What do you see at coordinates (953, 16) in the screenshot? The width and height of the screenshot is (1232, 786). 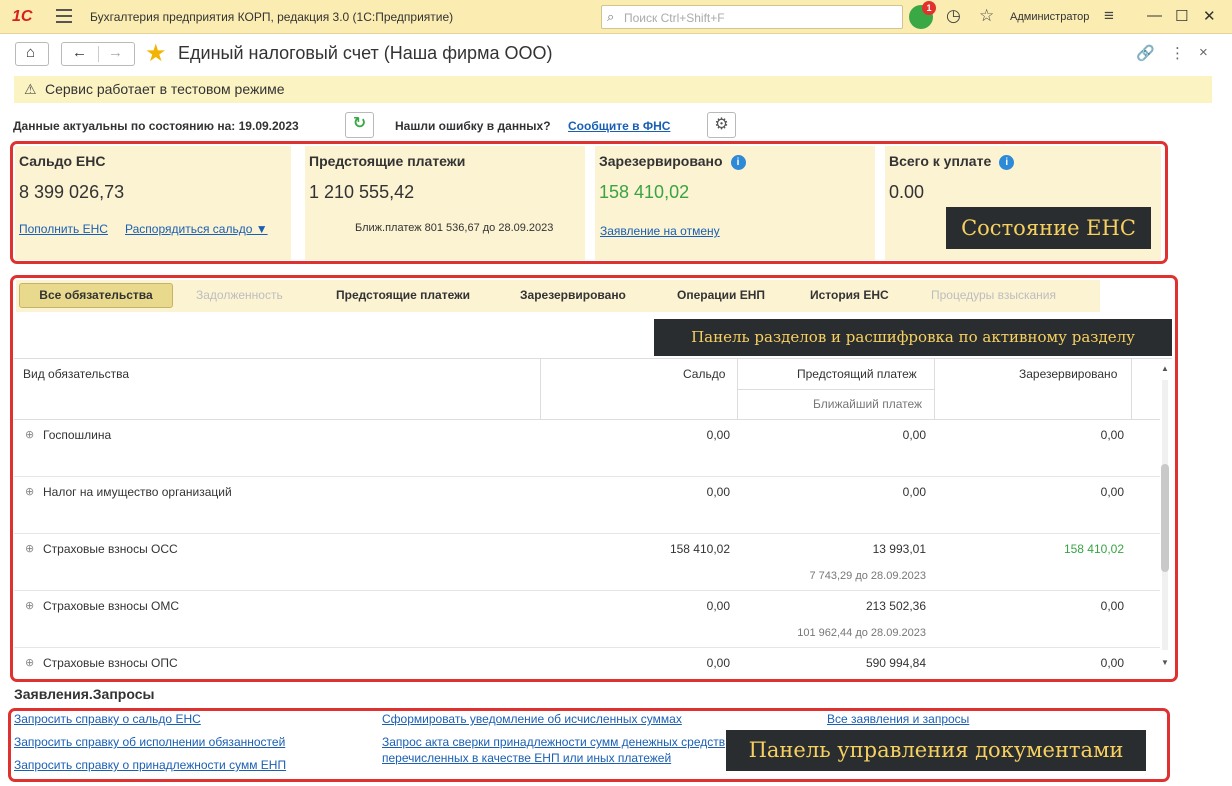 I see `history-icon: ◷` at bounding box center [953, 16].